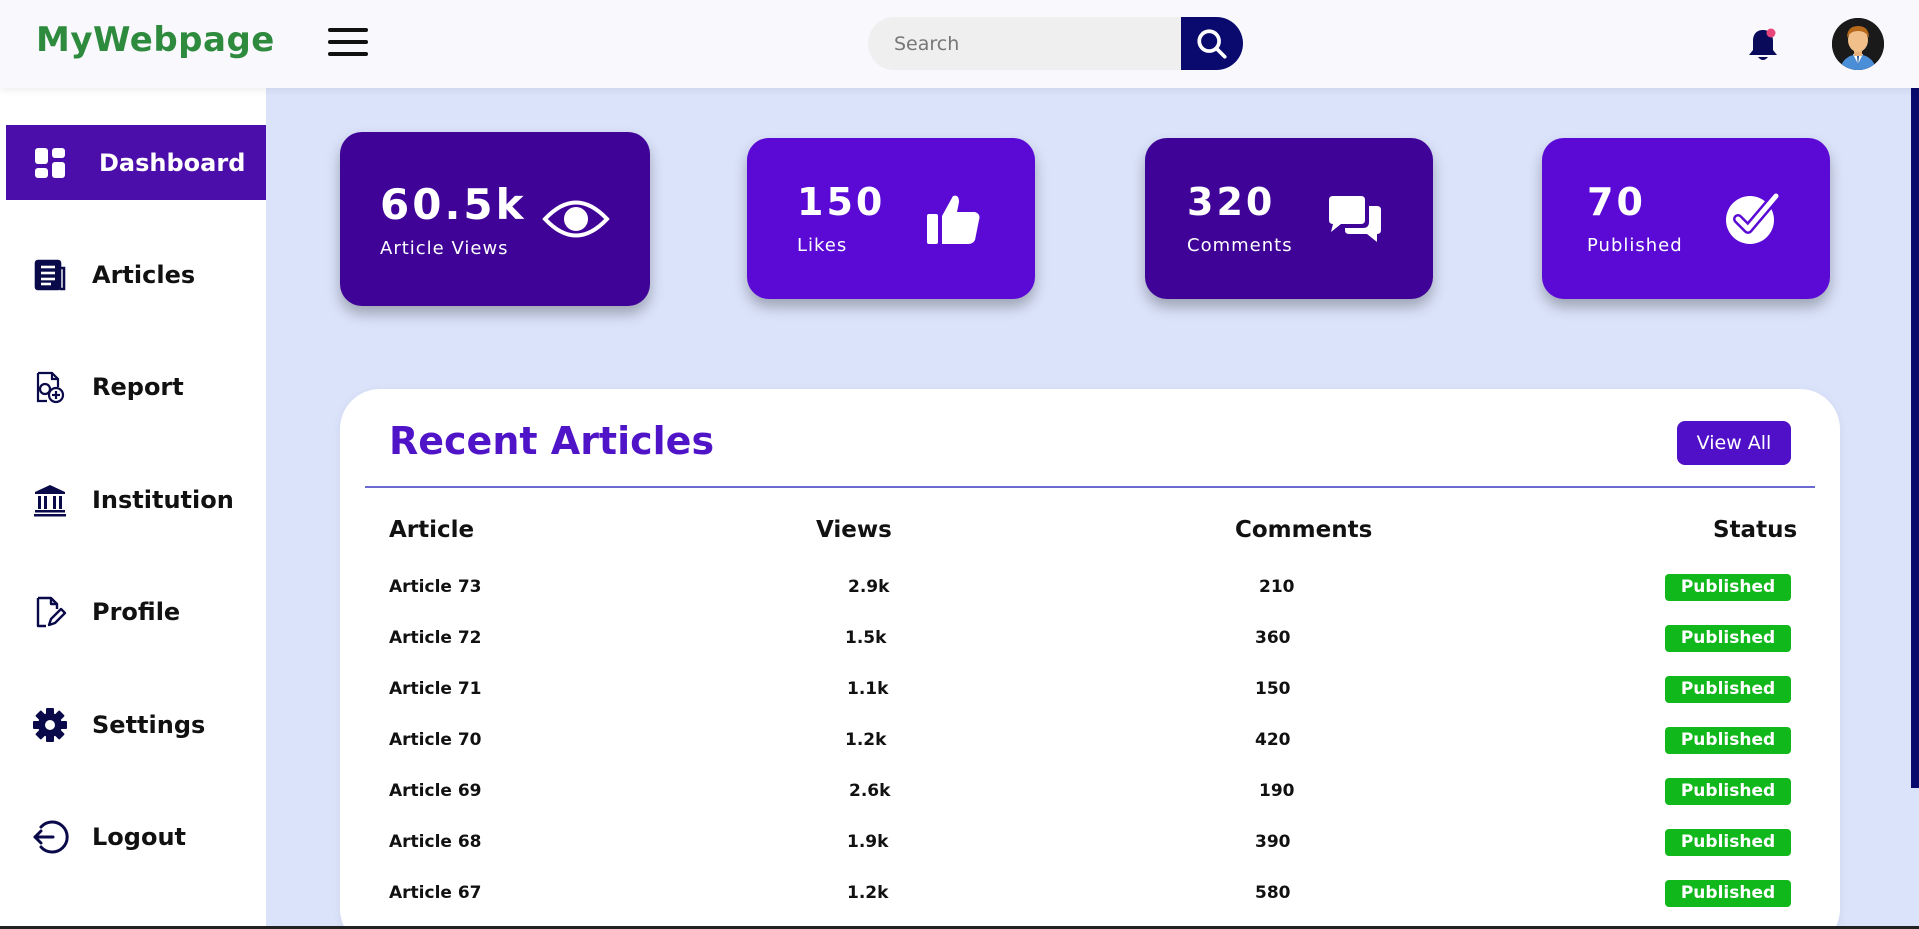 The image size is (1919, 929). Describe the element at coordinates (139, 836) in the screenshot. I see `sidebar-item-label: Logout` at that location.